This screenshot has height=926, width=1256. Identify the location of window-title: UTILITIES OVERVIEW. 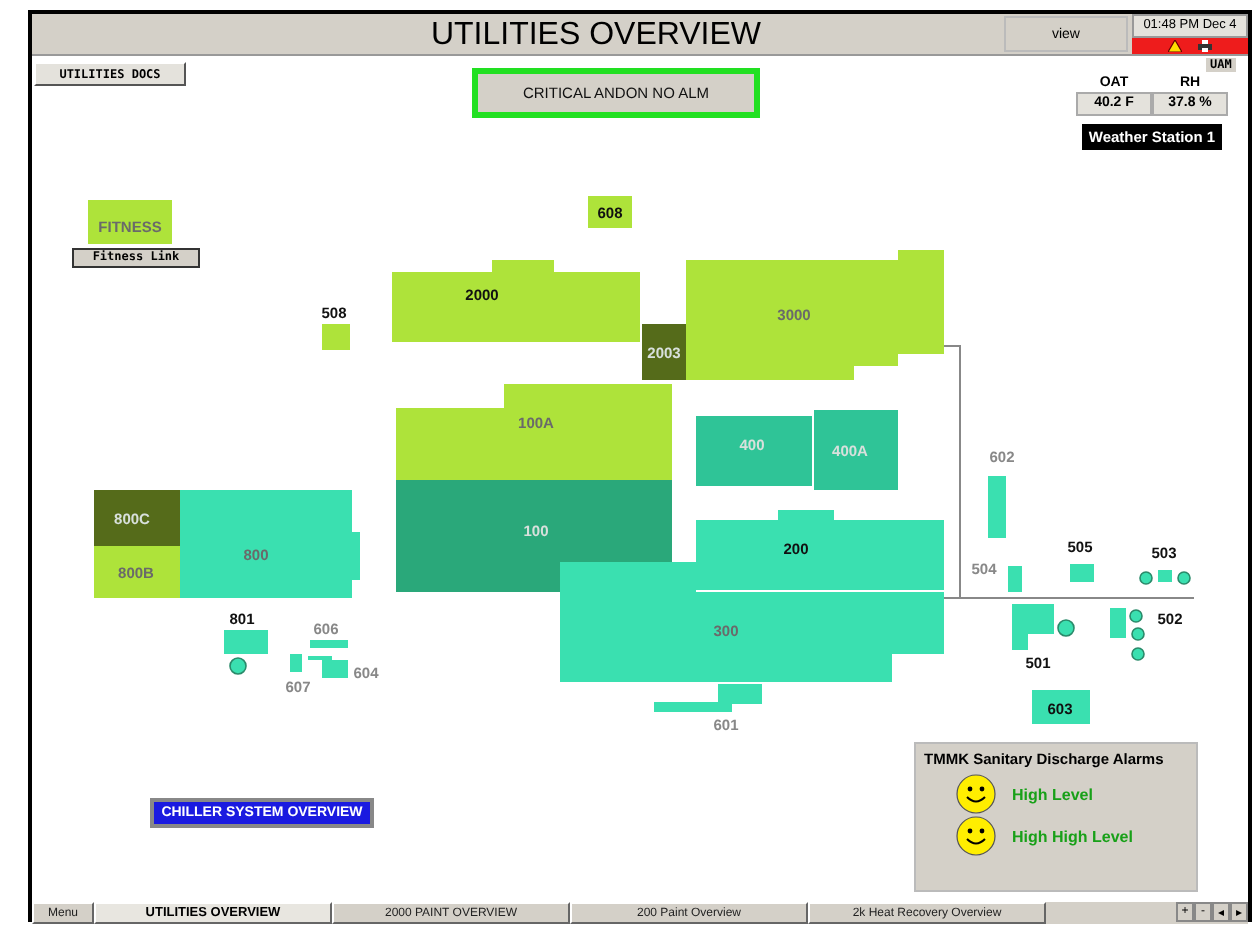
(596, 35).